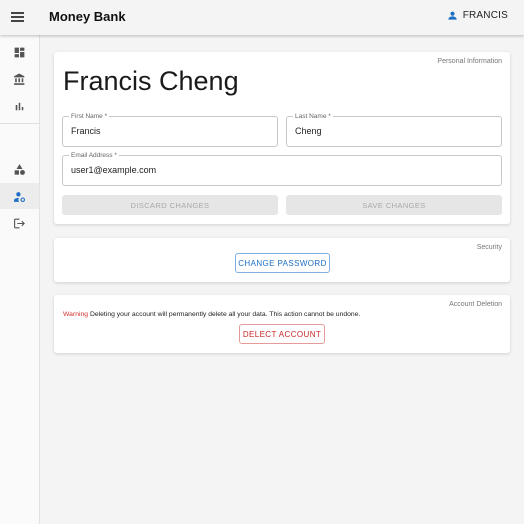  I want to click on sidebar, so click(20, 279).